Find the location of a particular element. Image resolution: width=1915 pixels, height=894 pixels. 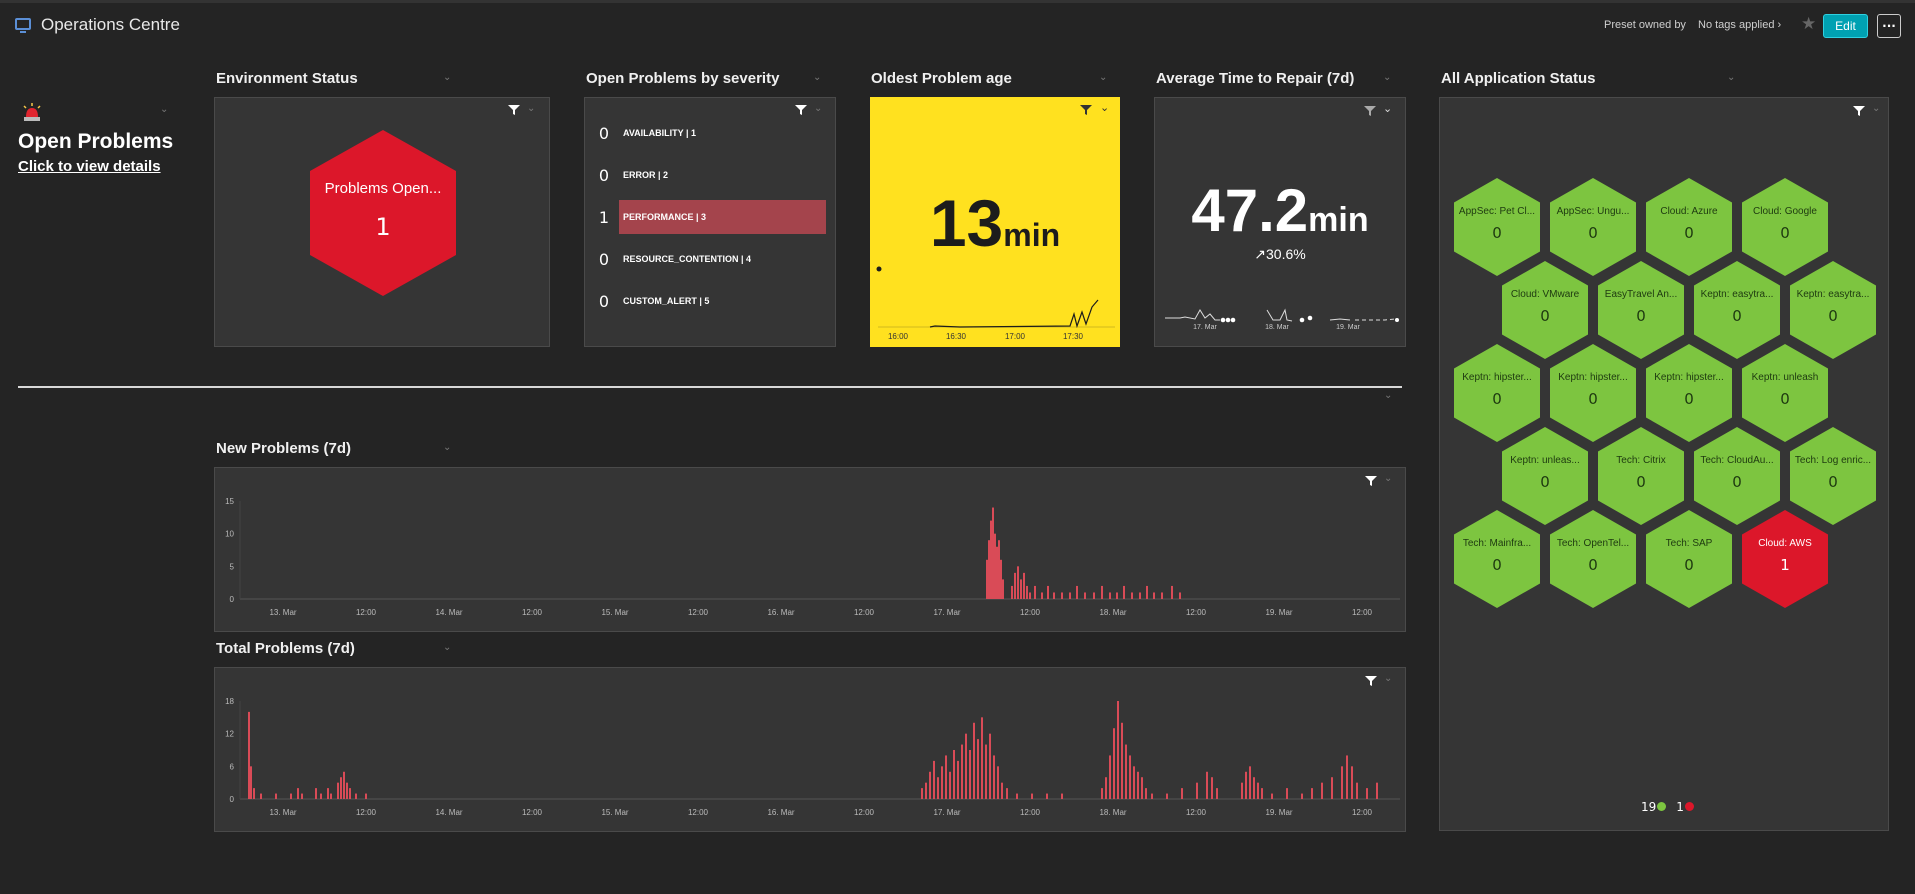

severity-count: 0 is located at coordinates (604, 175).